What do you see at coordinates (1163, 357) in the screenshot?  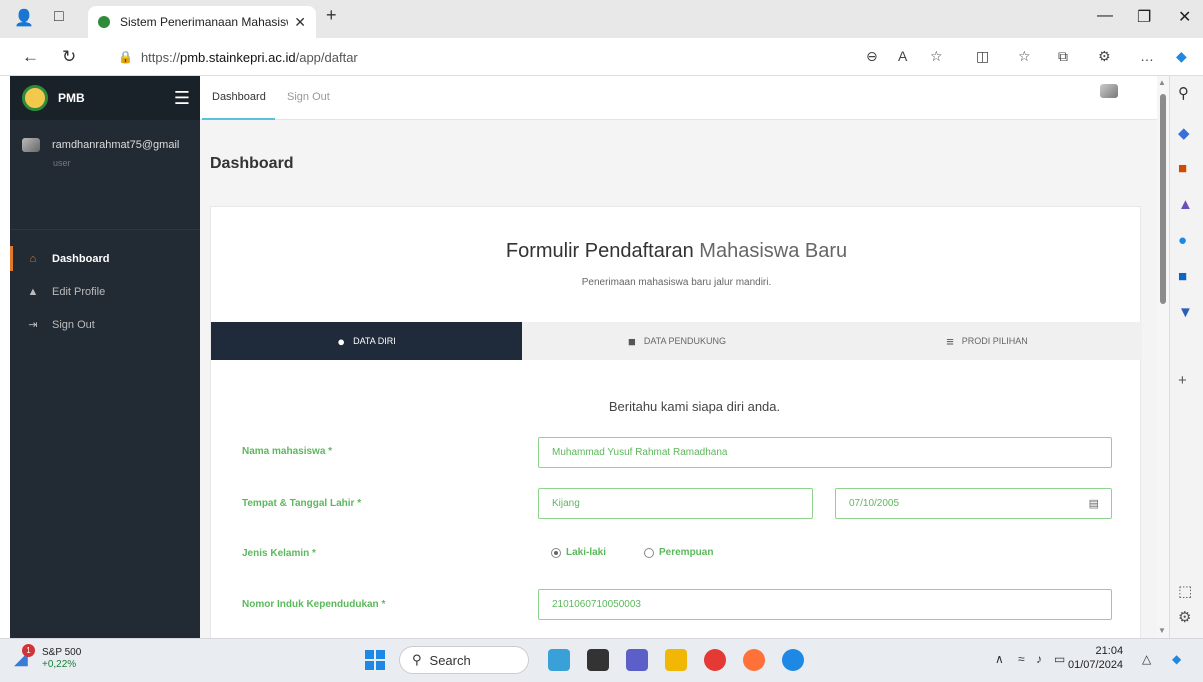 I see `page-scrollbar: ▲ ▼` at bounding box center [1163, 357].